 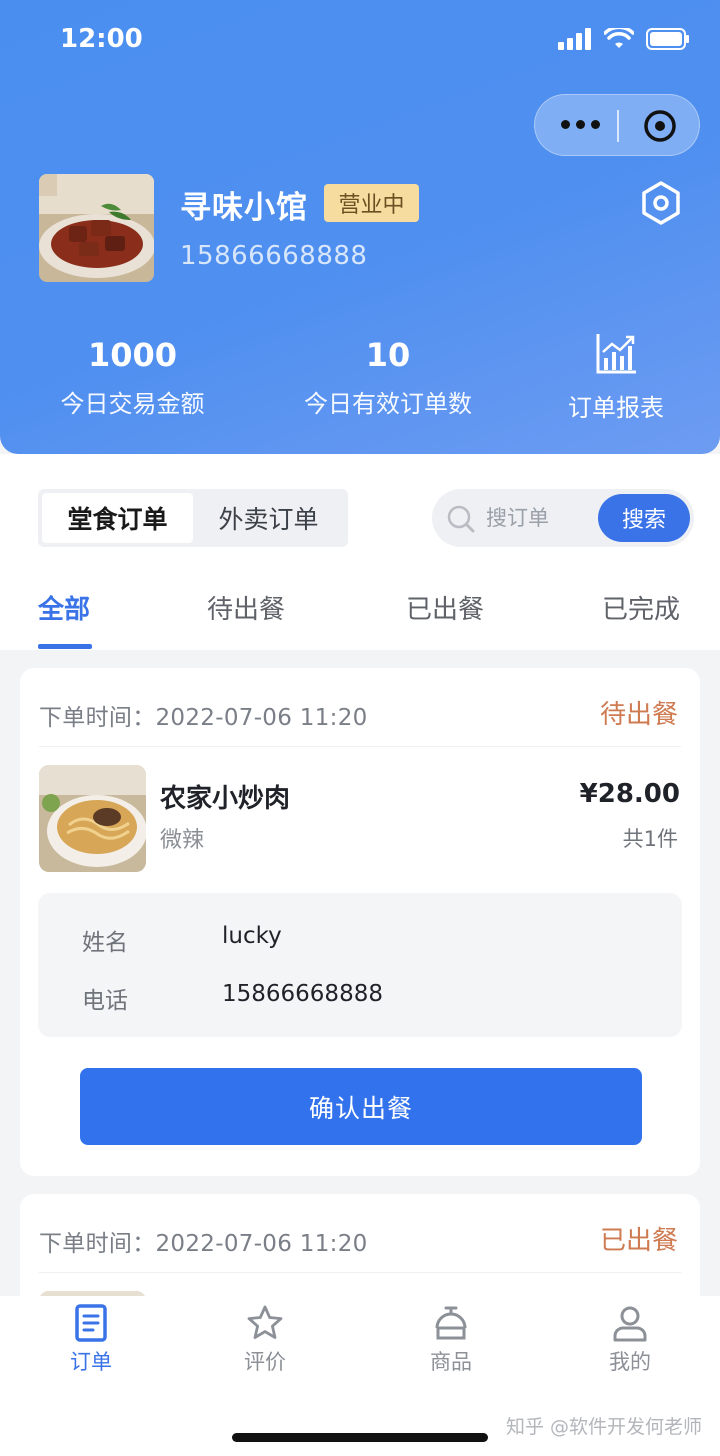 What do you see at coordinates (630, 1324) in the screenshot?
I see `user-icon` at bounding box center [630, 1324].